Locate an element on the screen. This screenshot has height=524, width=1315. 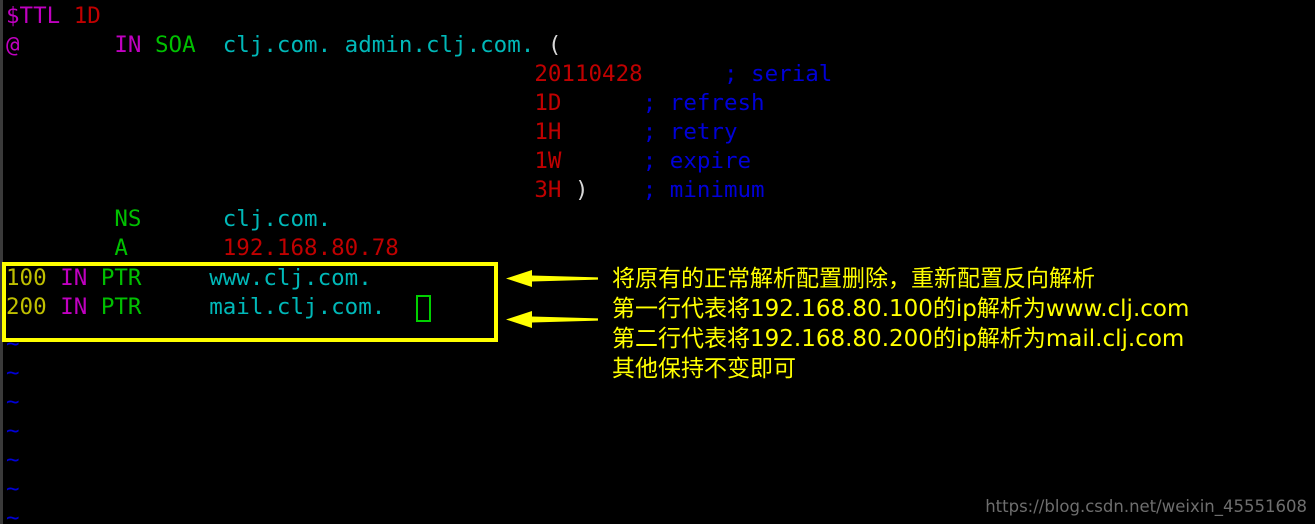
line-segment: 1W is located at coordinates (548, 161).